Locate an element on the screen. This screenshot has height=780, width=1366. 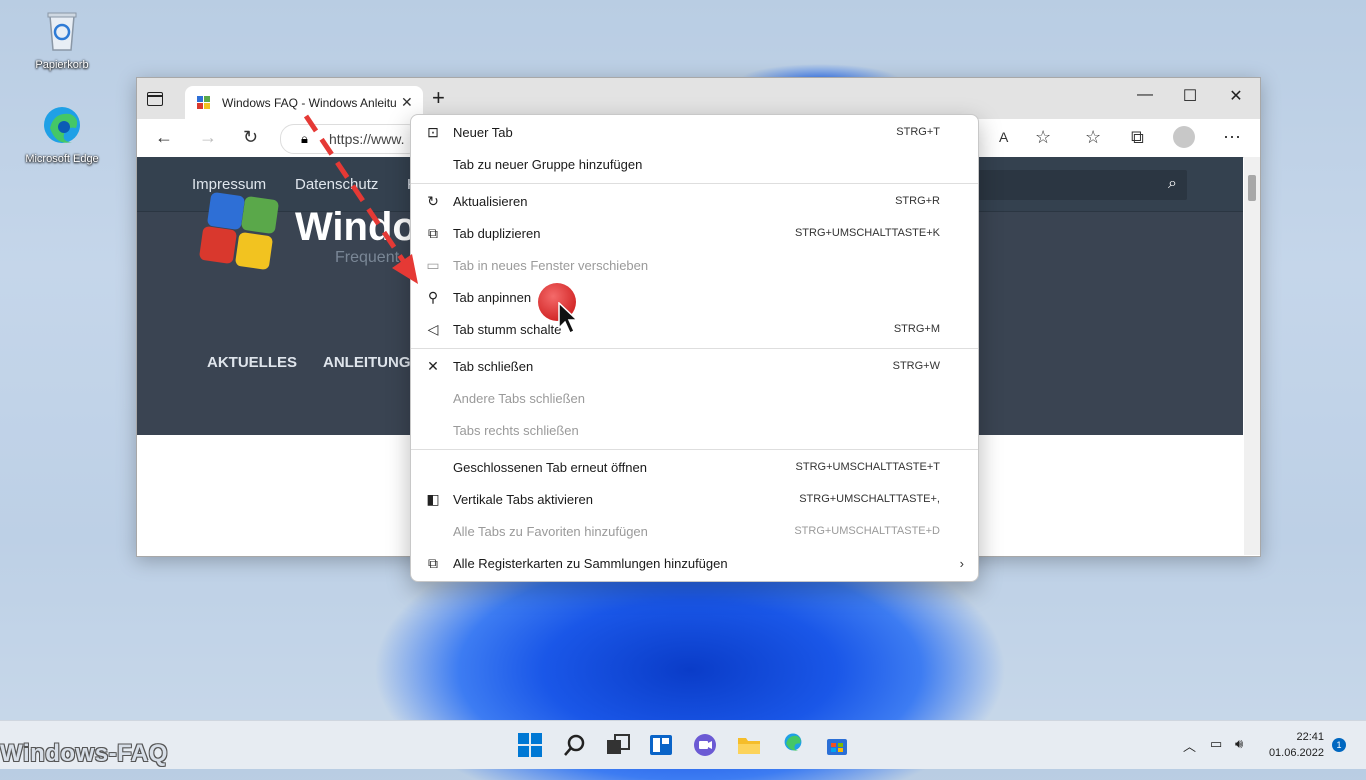
close-icon: ✕ is located at coordinates (433, 366).